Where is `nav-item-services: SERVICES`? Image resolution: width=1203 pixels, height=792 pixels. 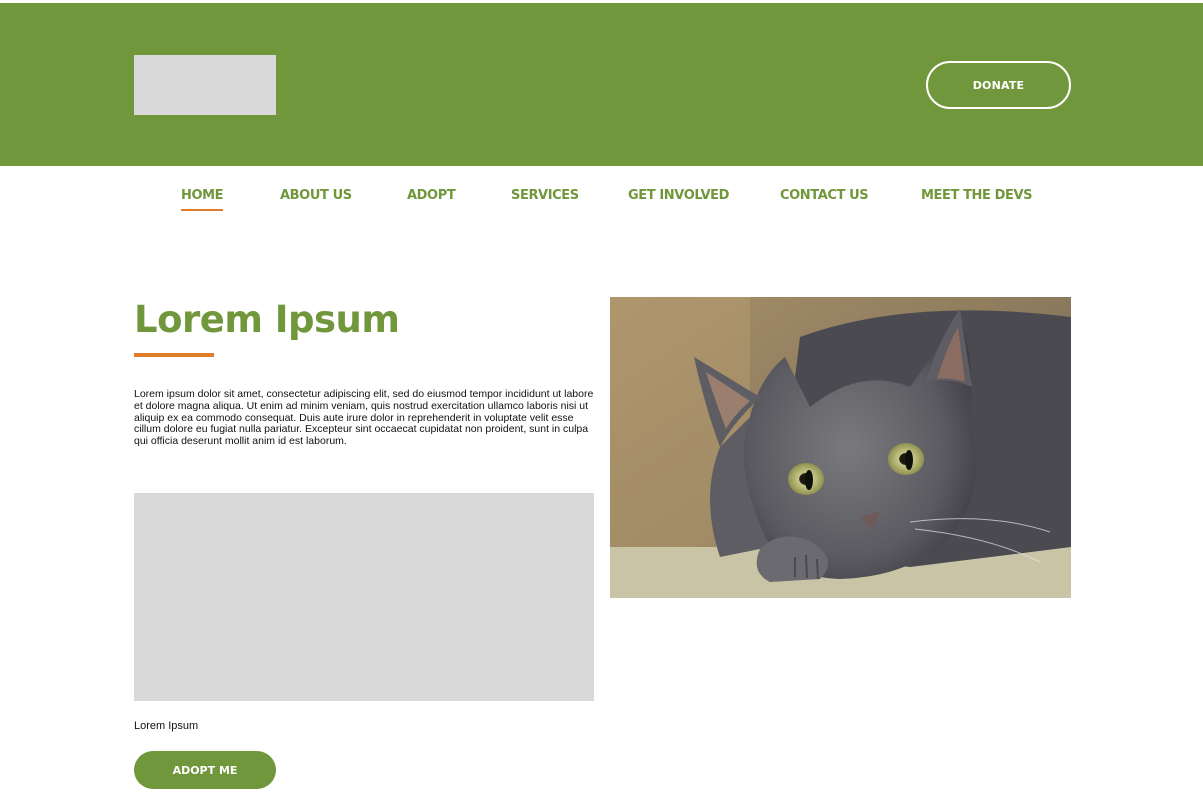 nav-item-services: SERVICES is located at coordinates (545, 195).